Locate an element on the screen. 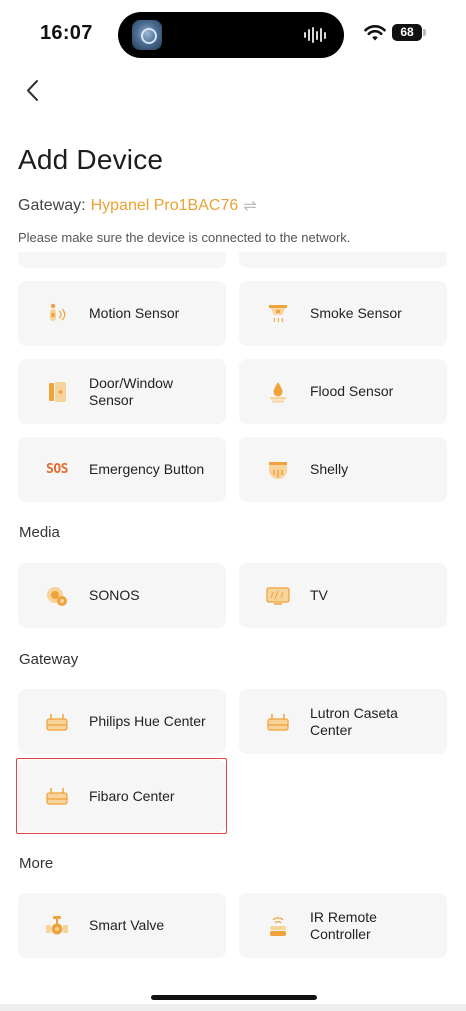 This screenshot has height=1011, width=466. device-card-label: Philips Hue Center is located at coordinates (147, 721).